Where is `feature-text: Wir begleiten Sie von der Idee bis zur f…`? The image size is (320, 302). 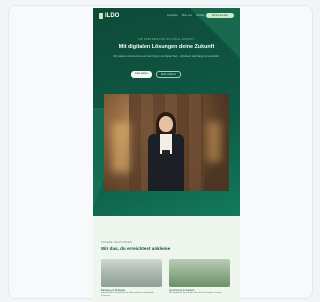
feature-text: Wir begleiten Sie von der Idee bis zur f… is located at coordinates (195, 293).